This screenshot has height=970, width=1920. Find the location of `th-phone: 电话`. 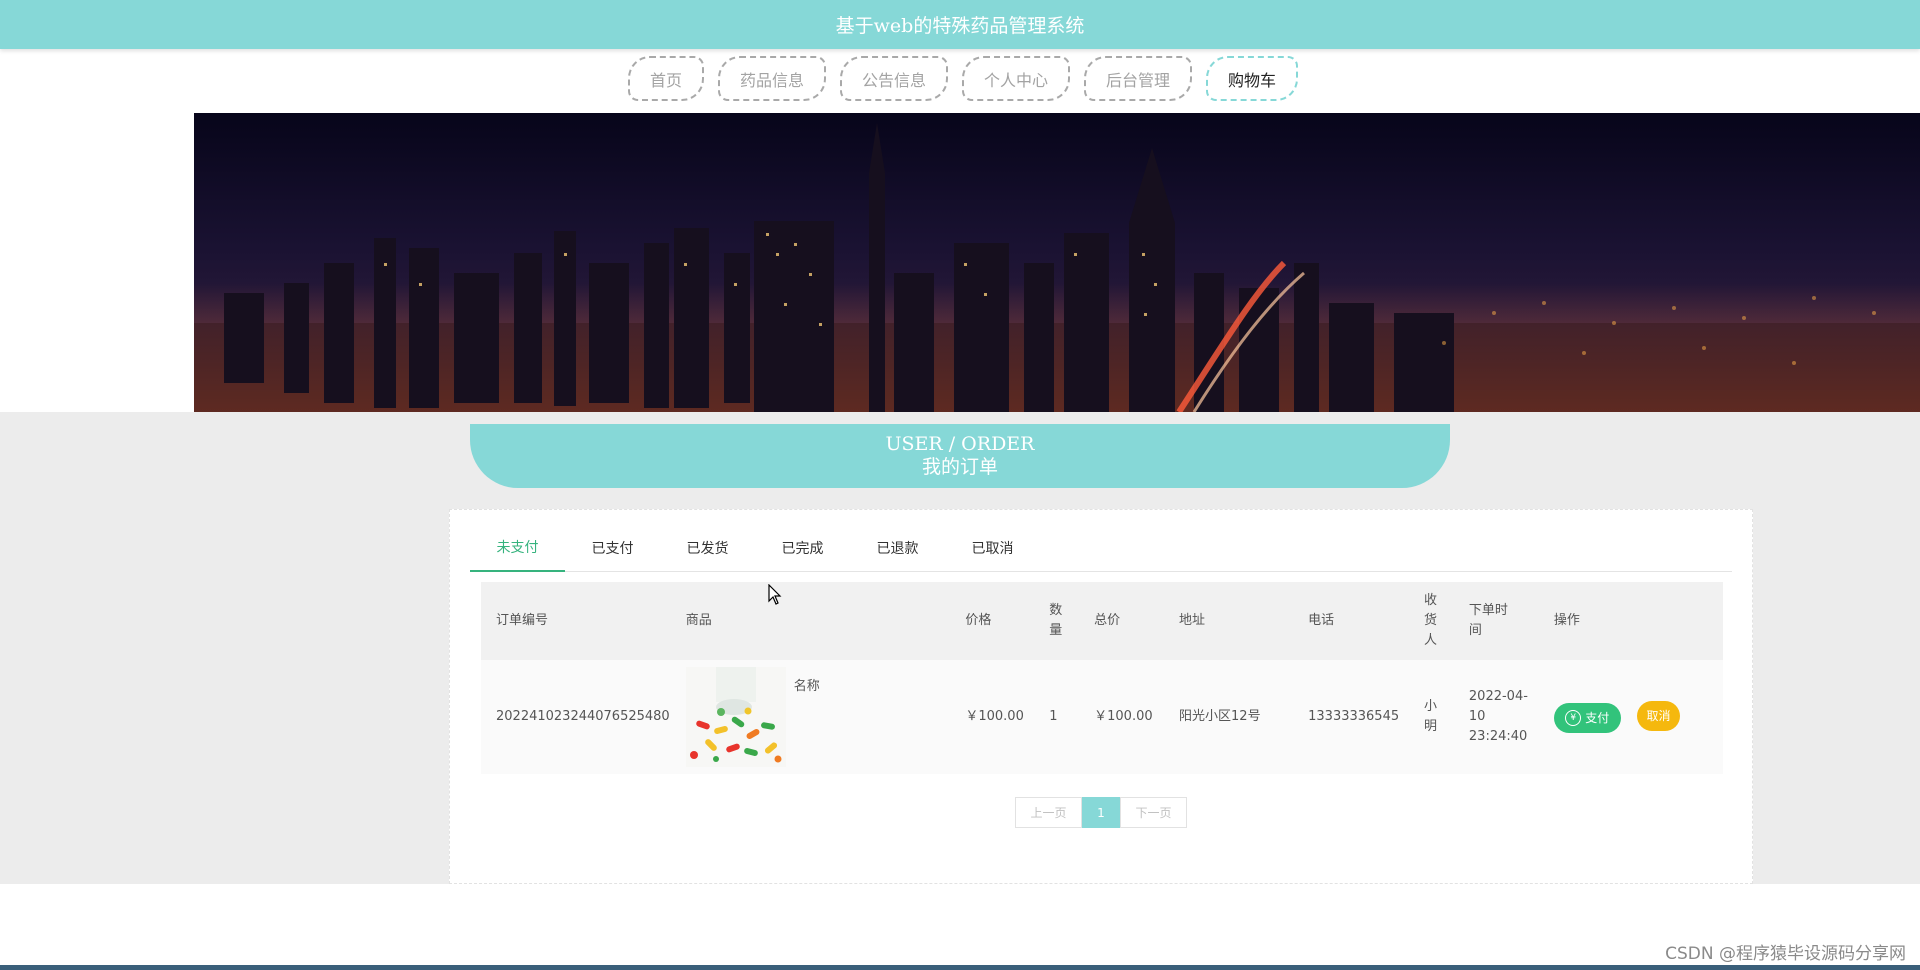

th-phone: 电话 is located at coordinates (1321, 620).